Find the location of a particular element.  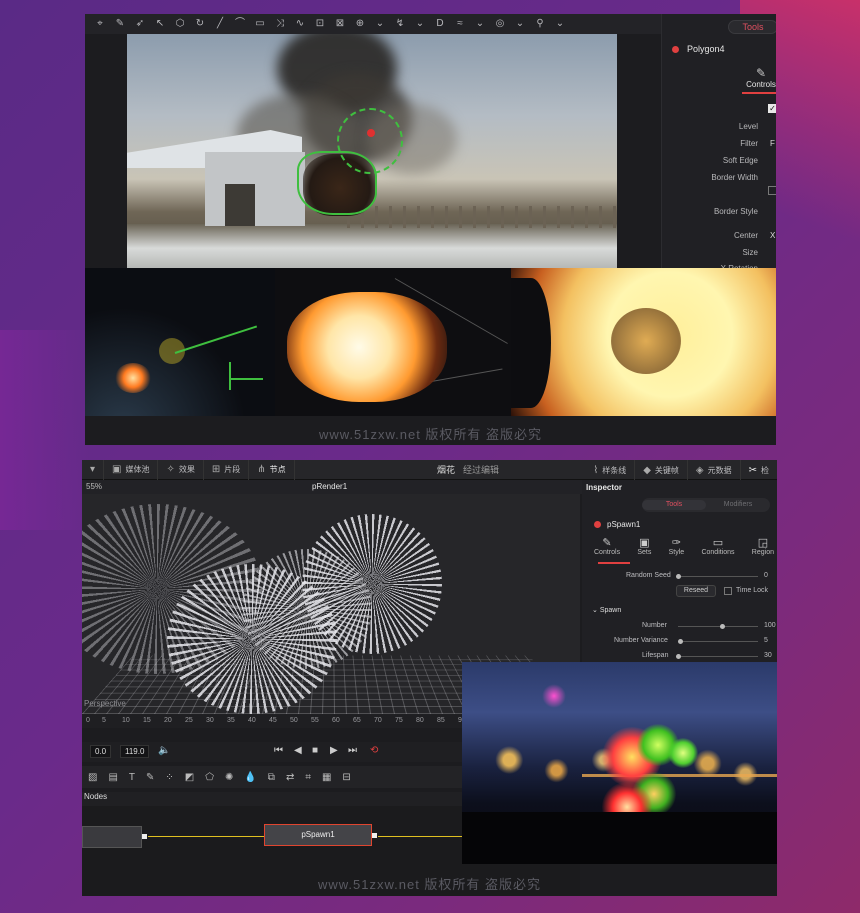

lifespan-value: 30 is located at coordinates (768, 655).